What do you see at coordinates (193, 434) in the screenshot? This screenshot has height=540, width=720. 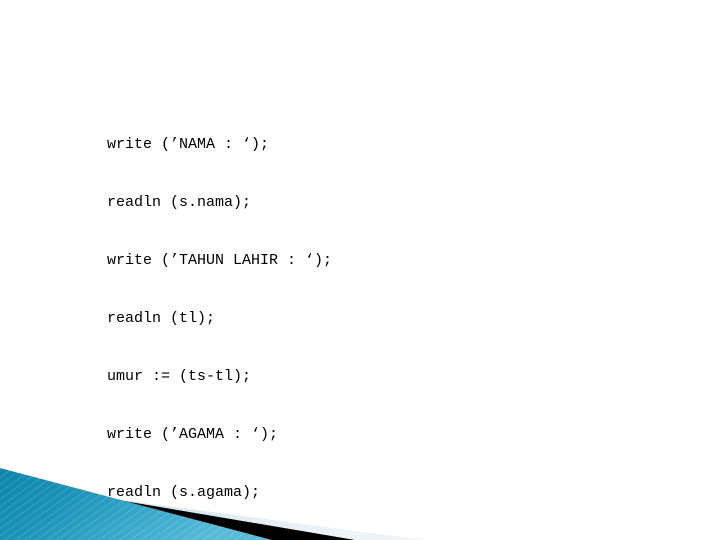 I see `code-line: write (’AGAMA : ‘);` at bounding box center [193, 434].